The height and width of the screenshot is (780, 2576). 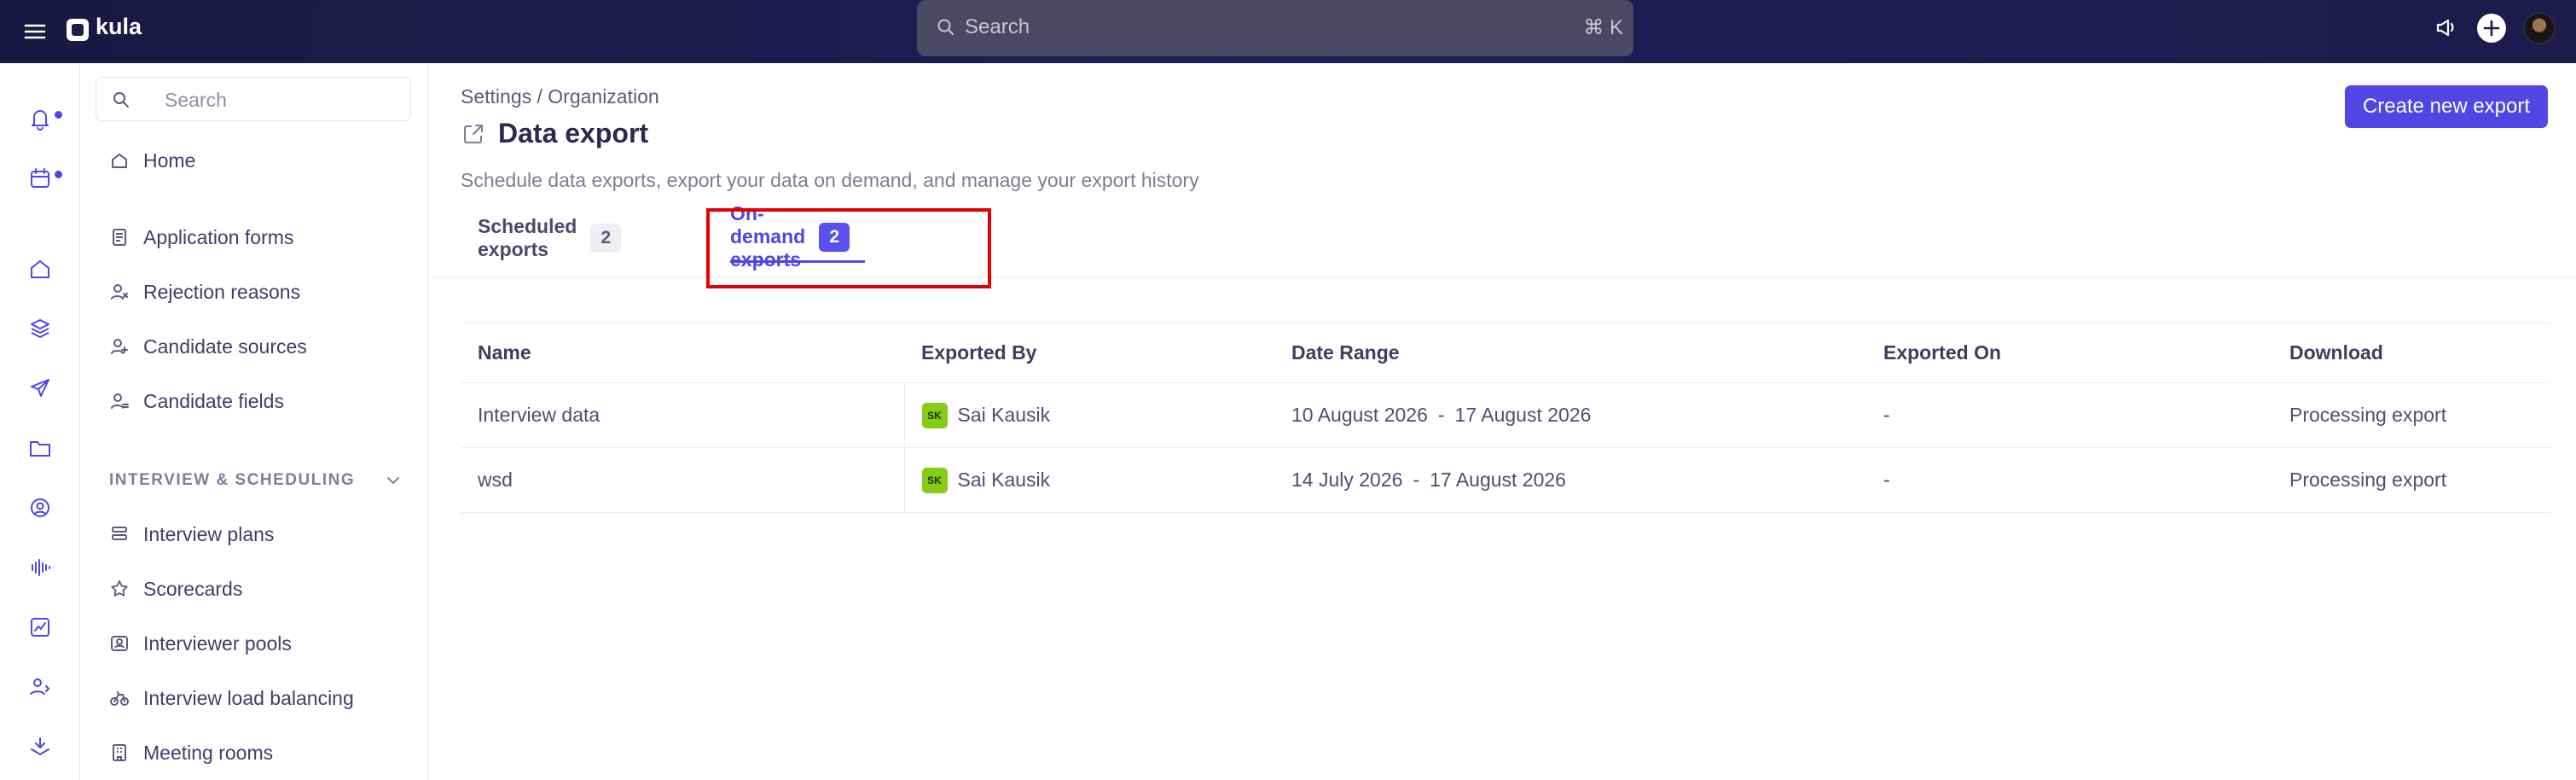 I want to click on announcements-icon, so click(x=2446, y=28).